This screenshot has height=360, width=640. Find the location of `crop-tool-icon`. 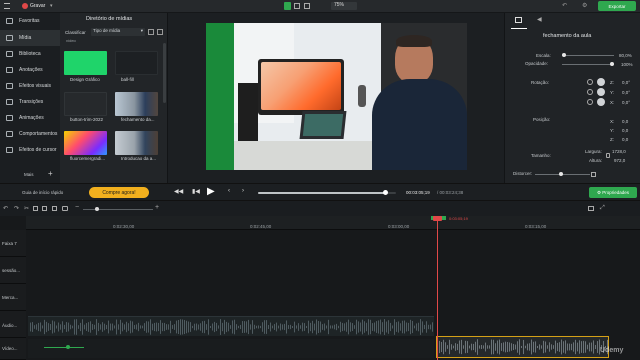

crop-tool-icon is located at coordinates (307, 6).